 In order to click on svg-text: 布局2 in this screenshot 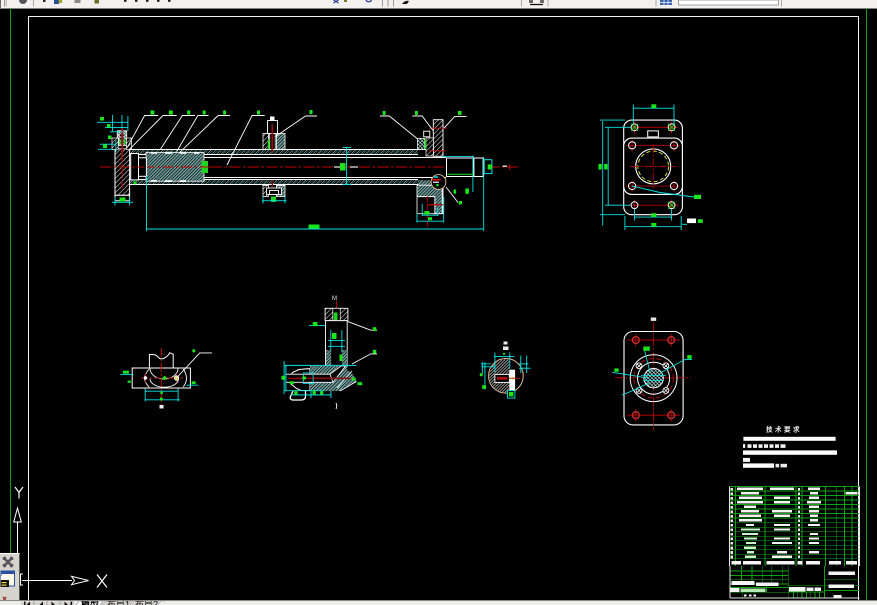, I will do `click(146, 603)`.